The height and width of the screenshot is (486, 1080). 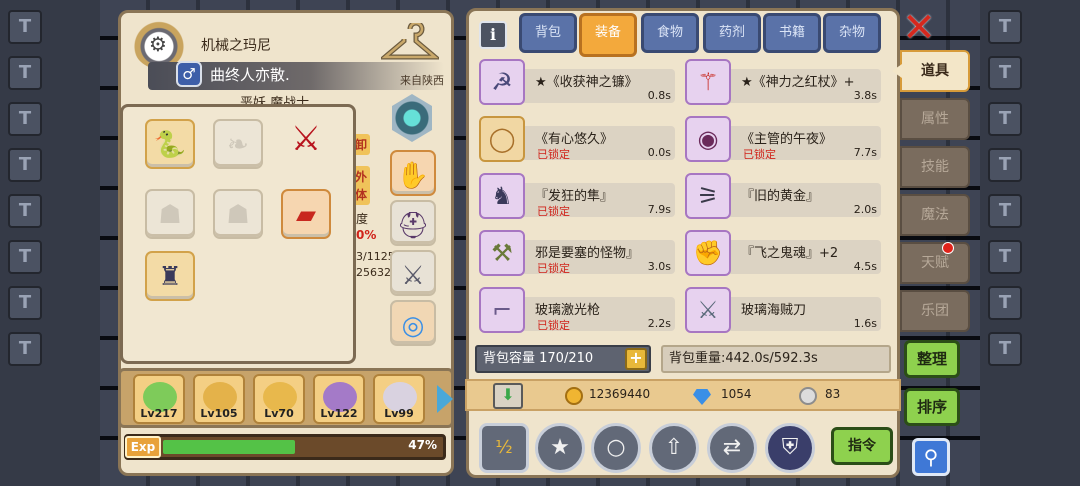 I want to click on swap-icon: ⇄, so click(x=732, y=448).